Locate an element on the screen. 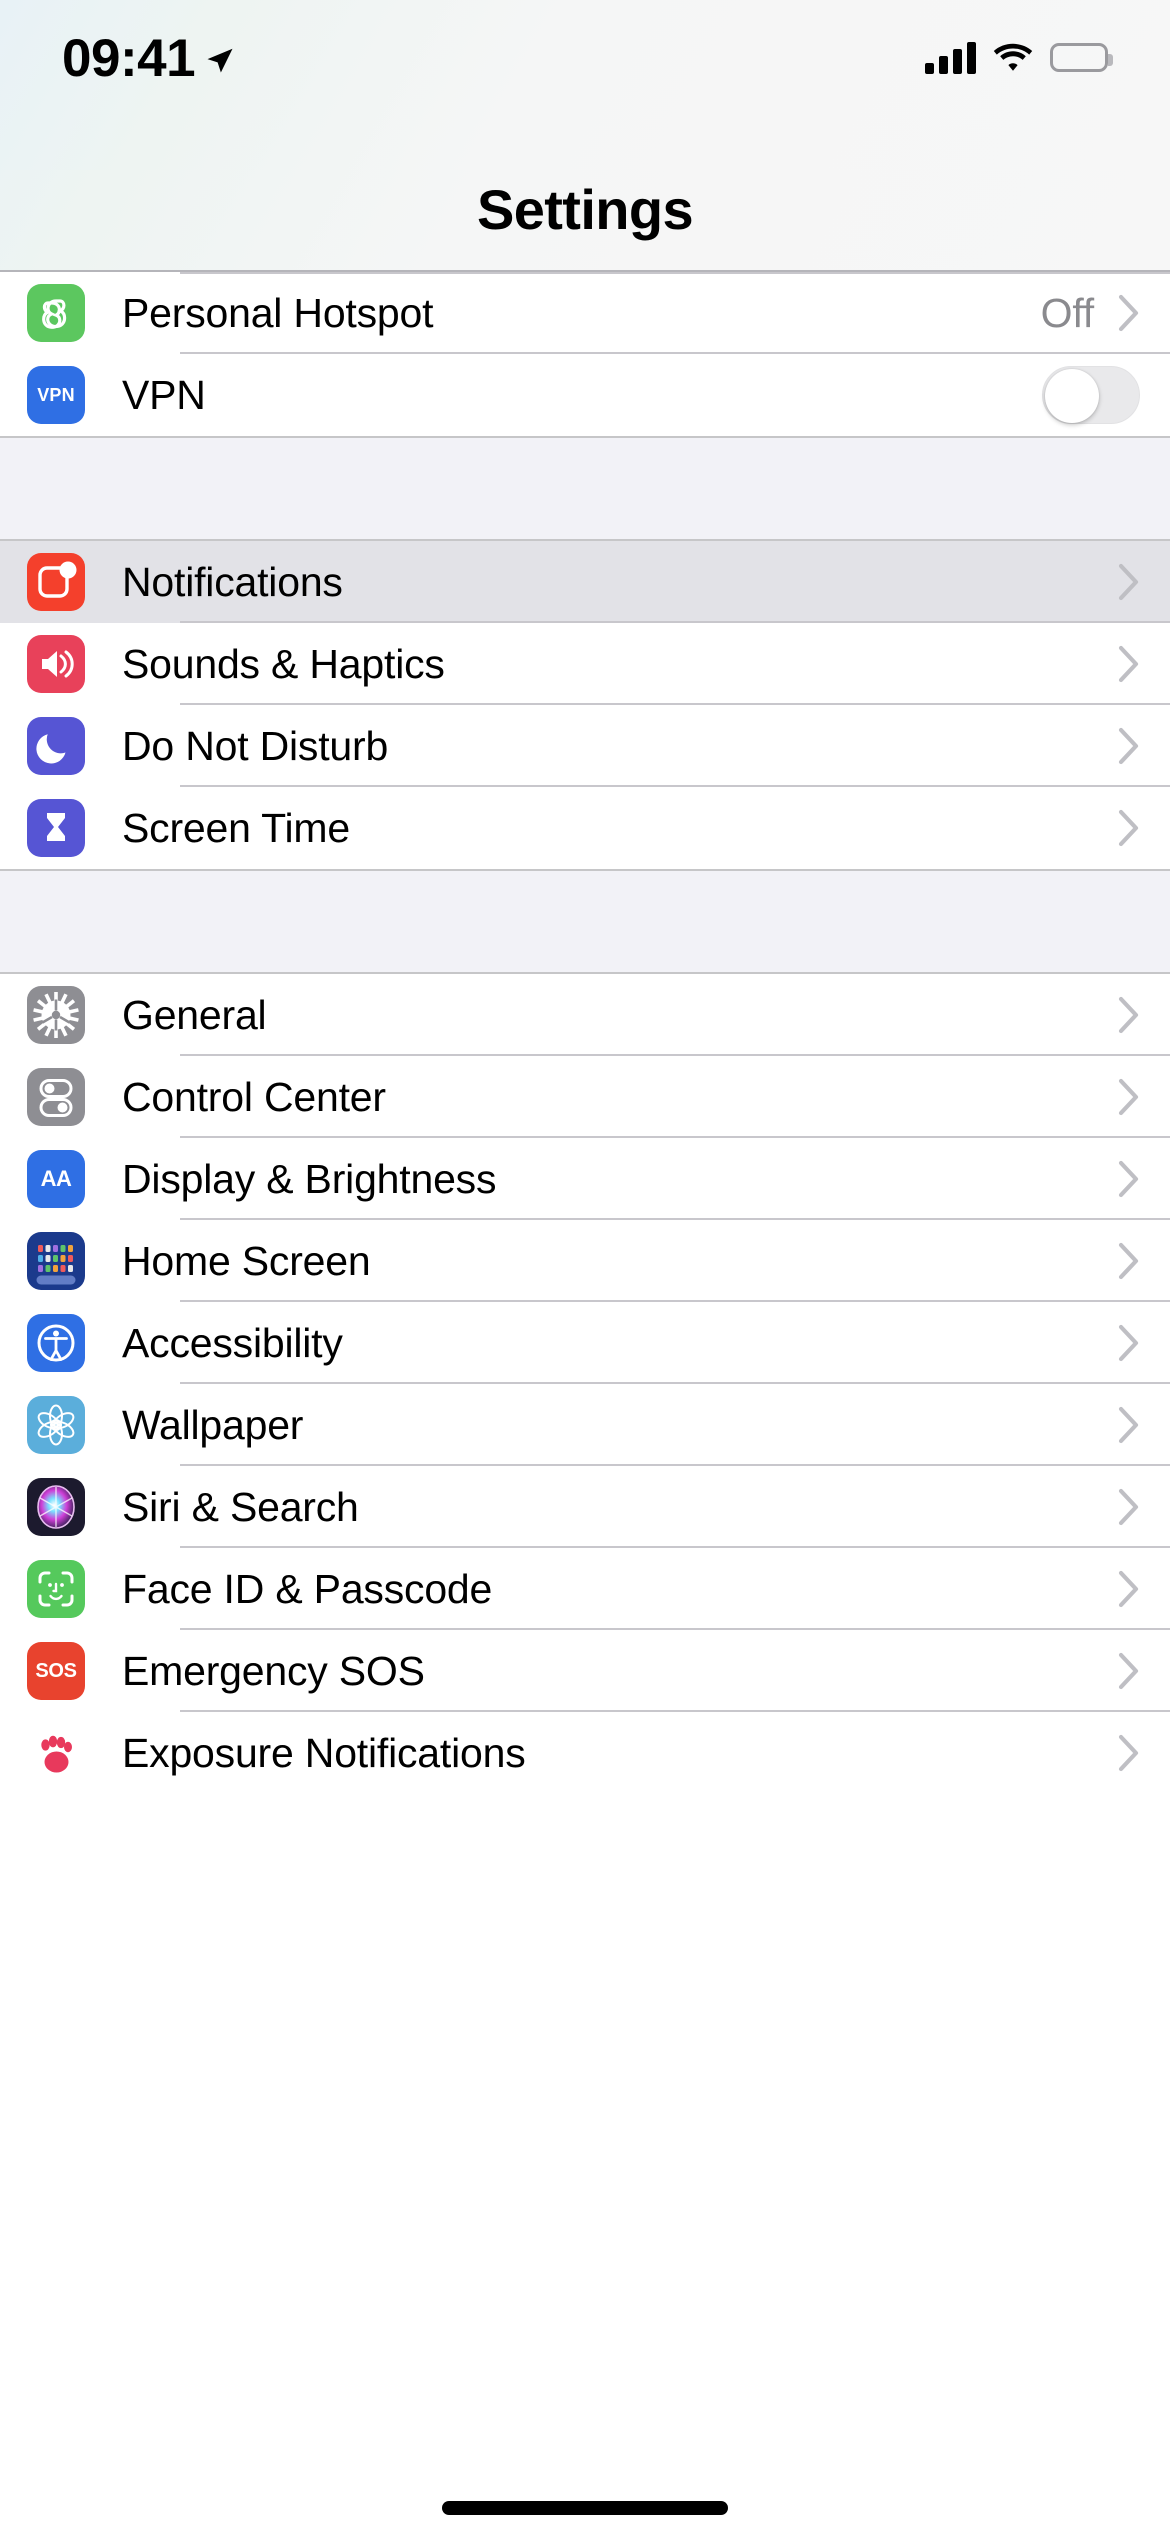 Image resolution: width=1170 pixels, height=2532 pixels. settings-row-do-not-disturb: Do Not Disturb is located at coordinates (585, 746).